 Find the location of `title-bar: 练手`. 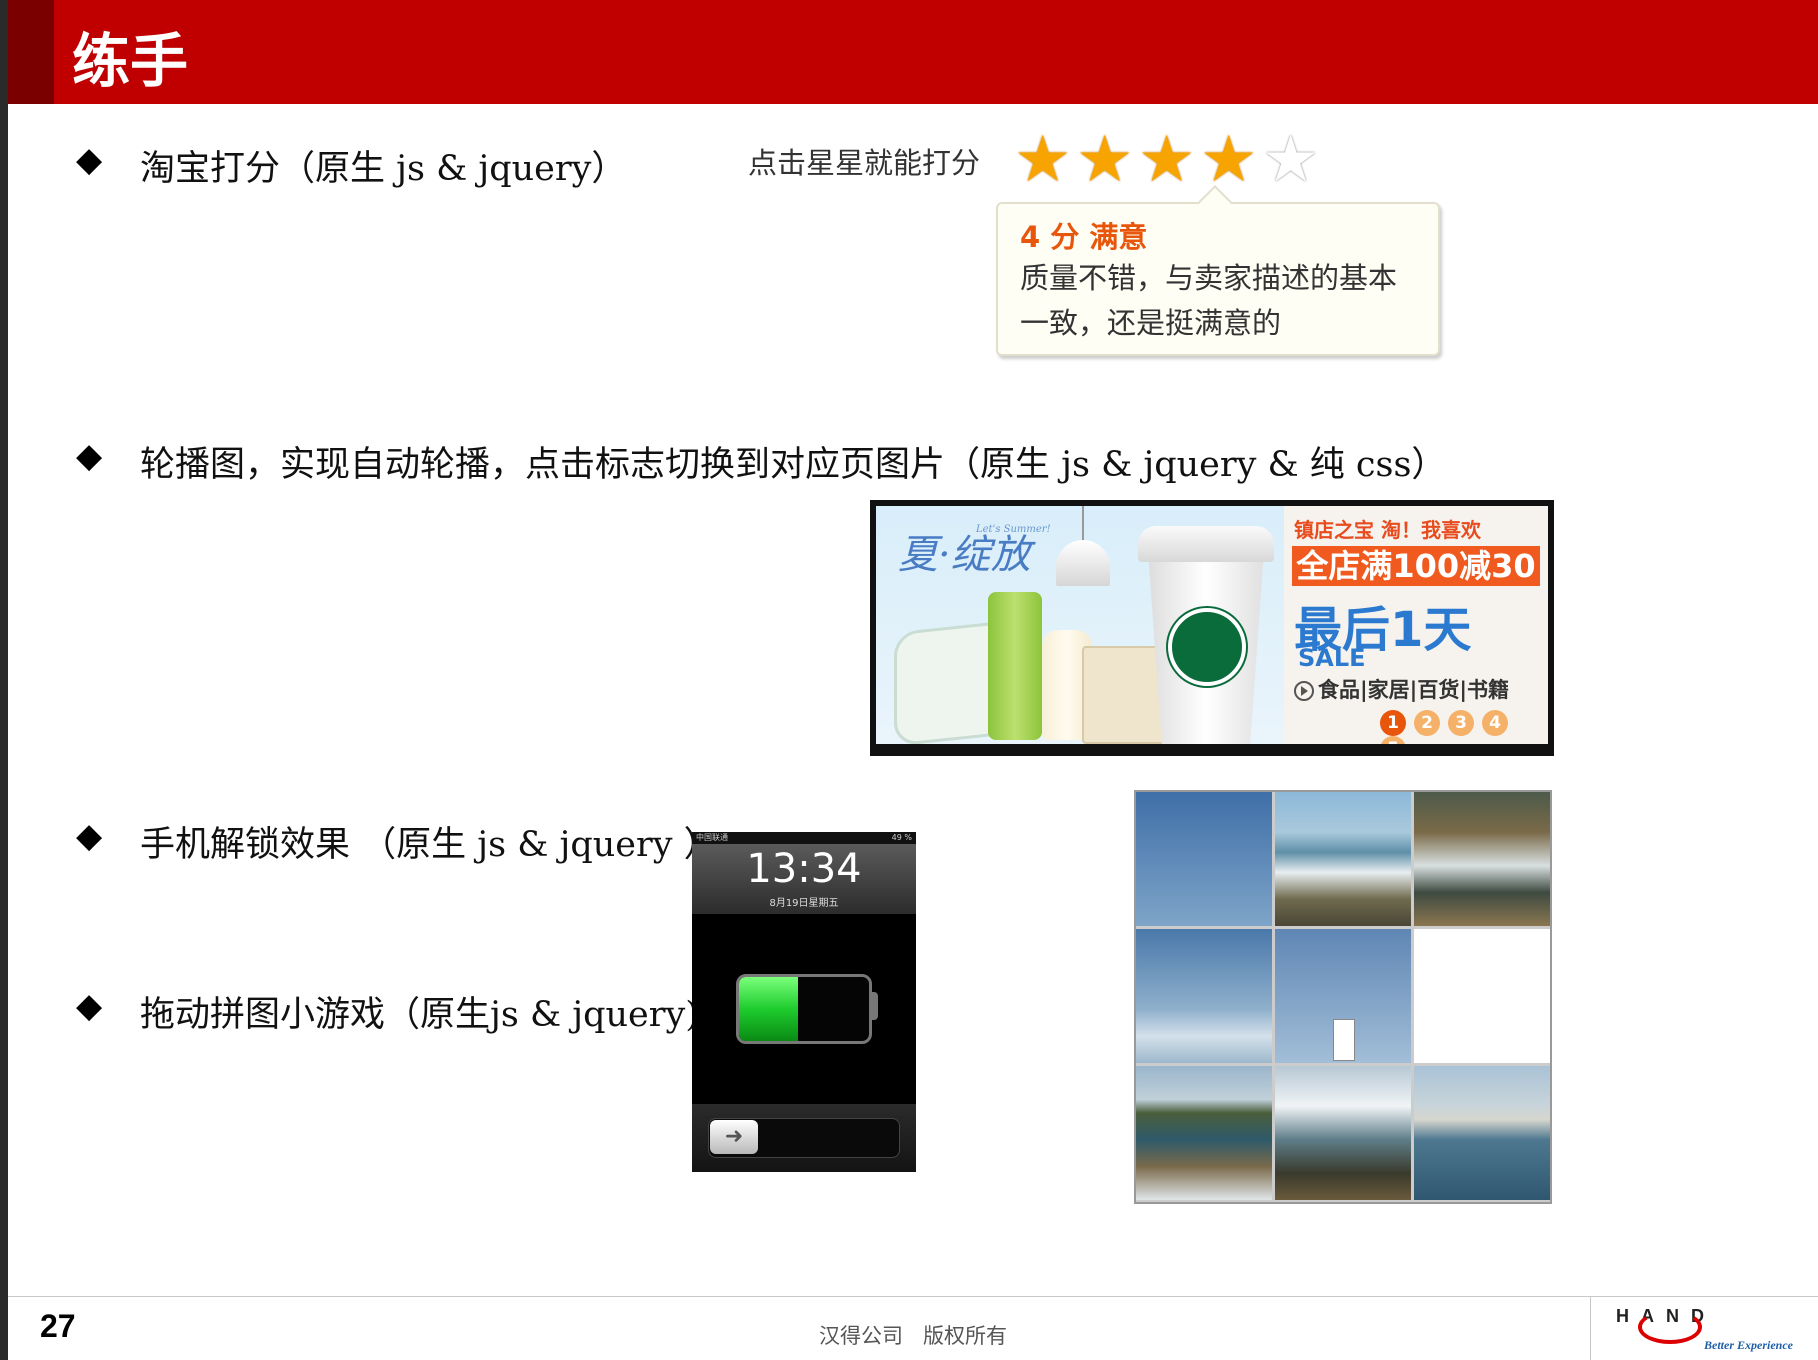

title-bar: 练手 is located at coordinates (913, 52).